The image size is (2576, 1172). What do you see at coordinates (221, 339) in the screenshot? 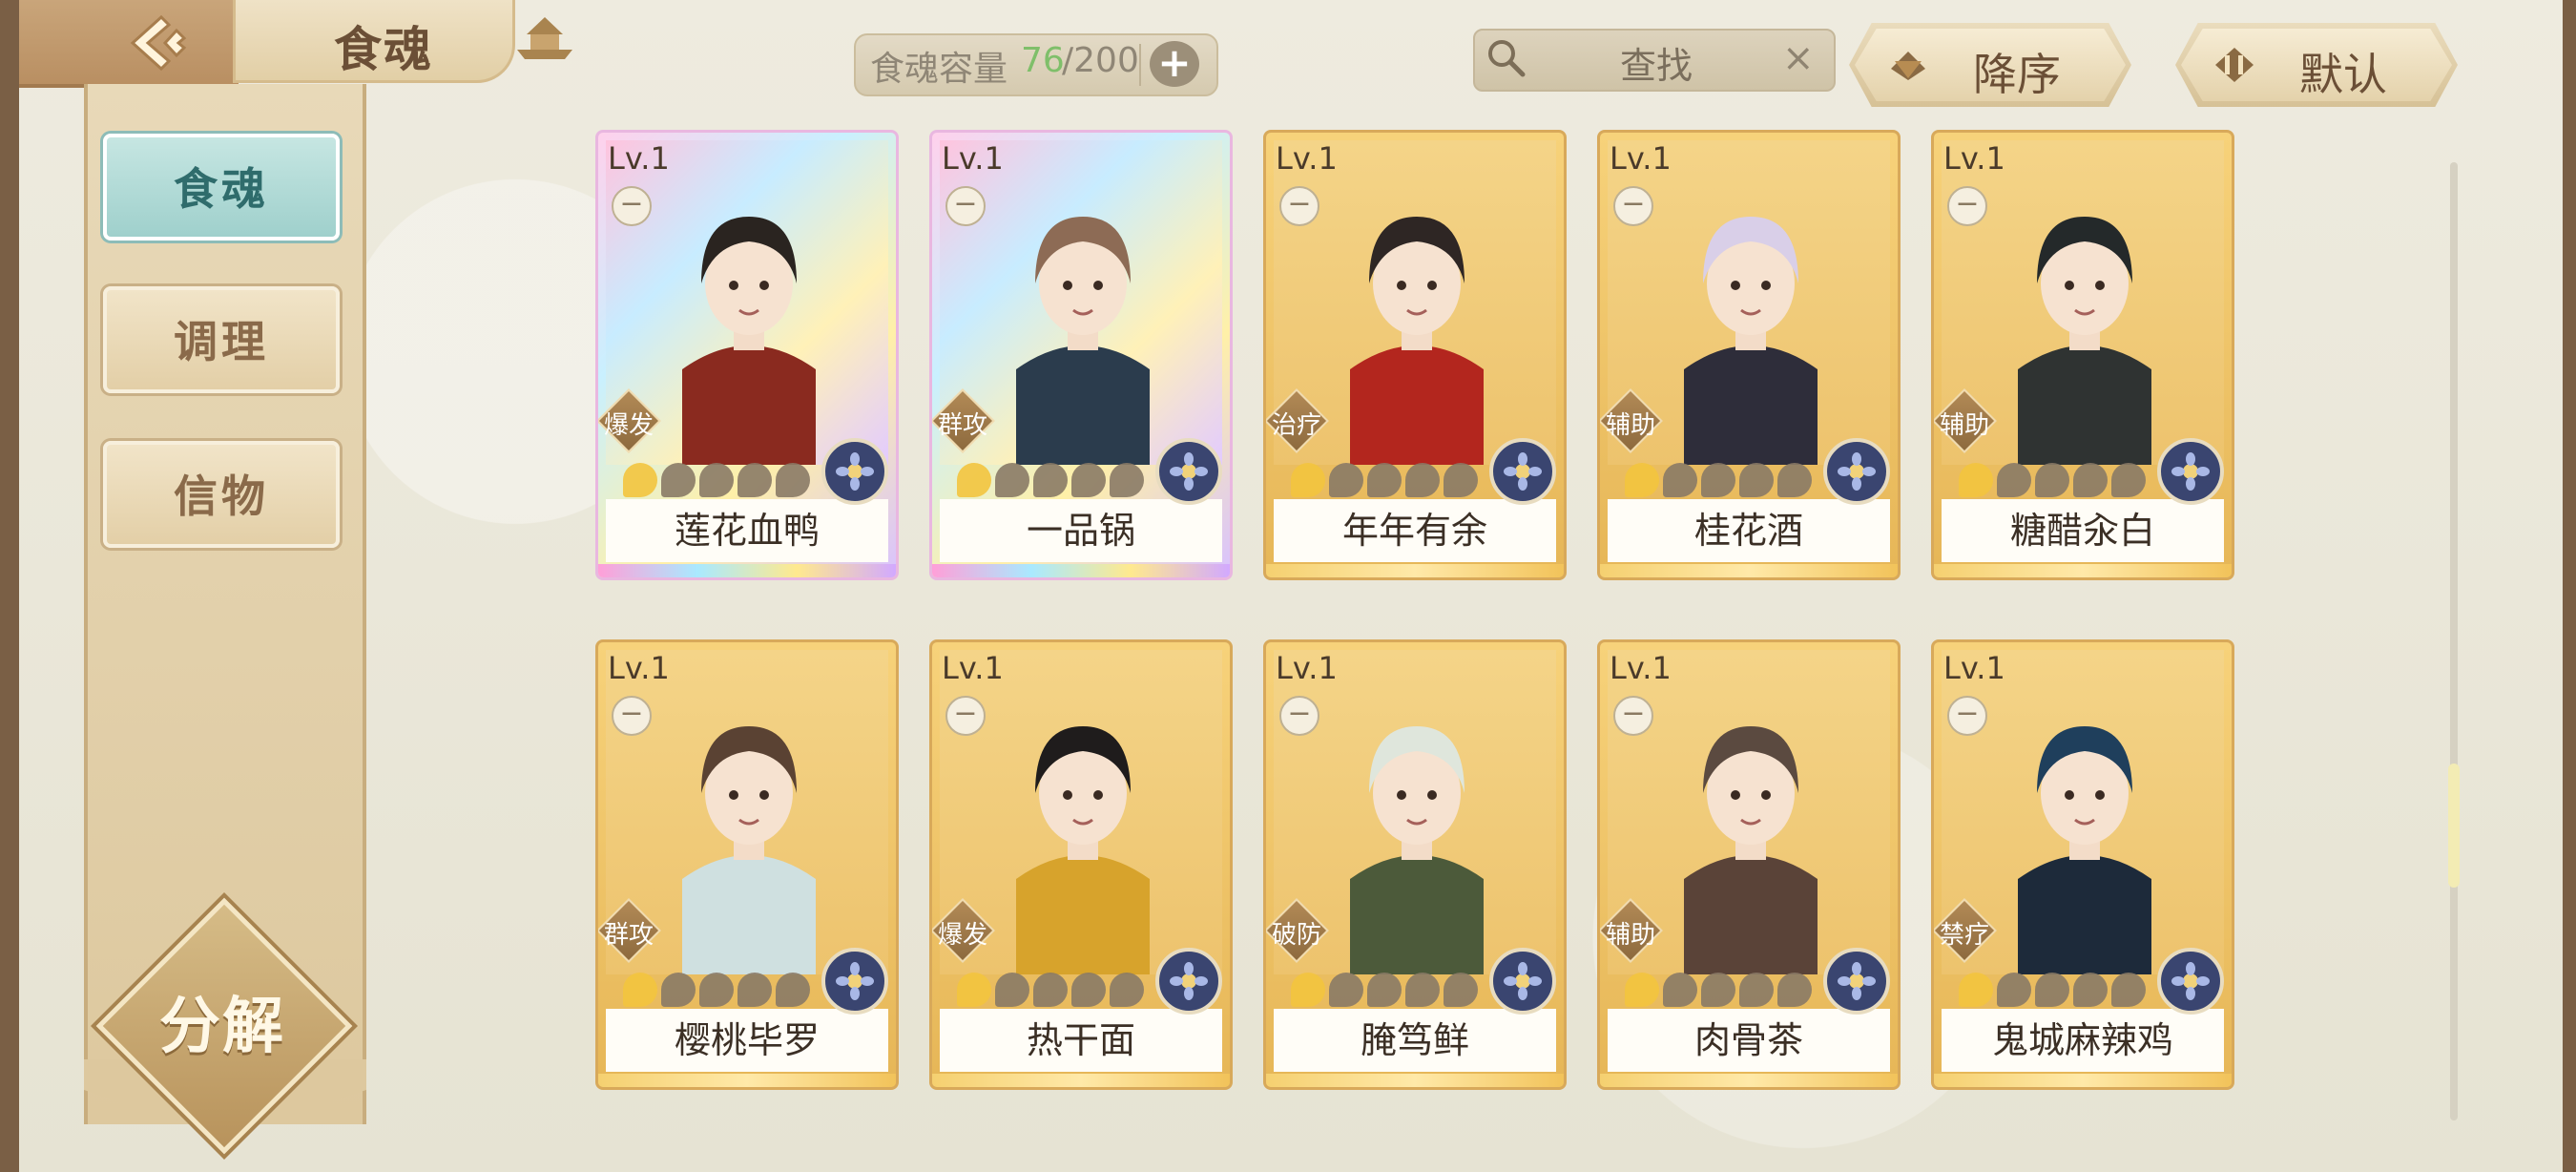
I see `tab-conditioning: 调理` at bounding box center [221, 339].